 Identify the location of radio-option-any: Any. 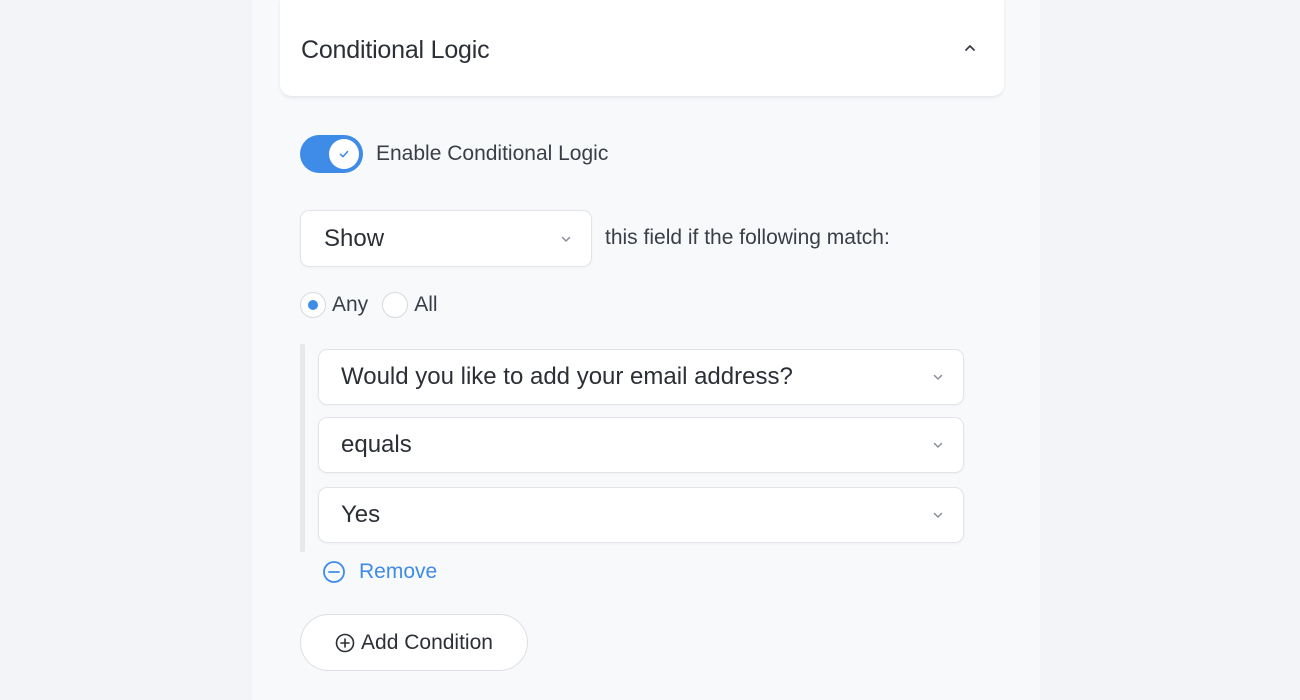
(334, 305).